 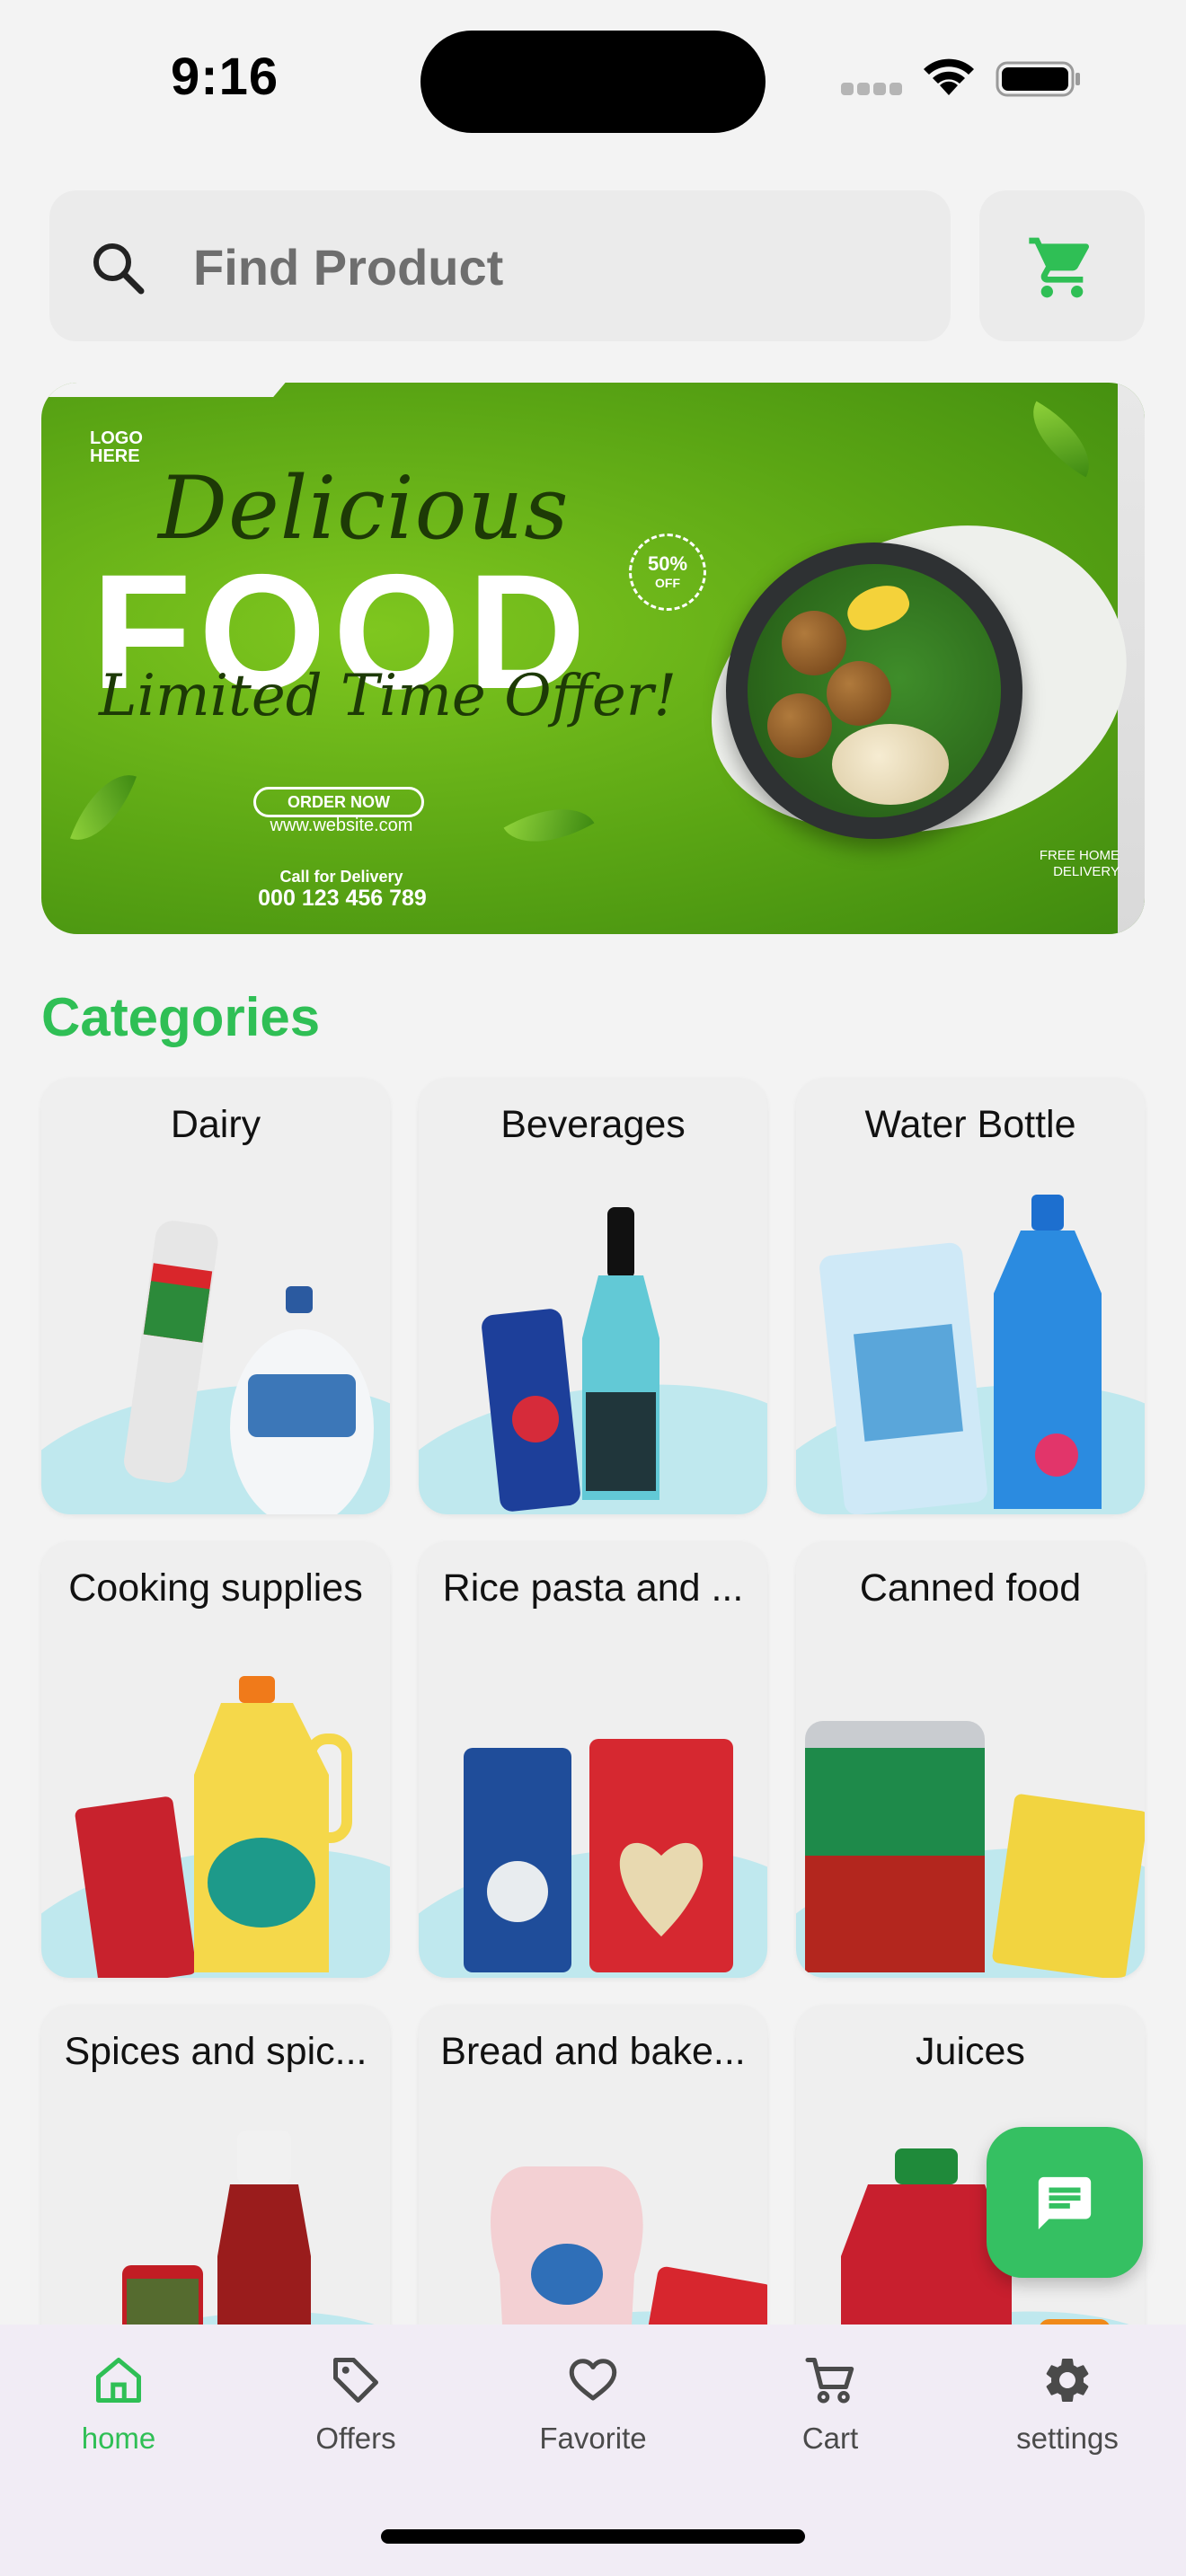 What do you see at coordinates (119, 269) in the screenshot?
I see `search-icon` at bounding box center [119, 269].